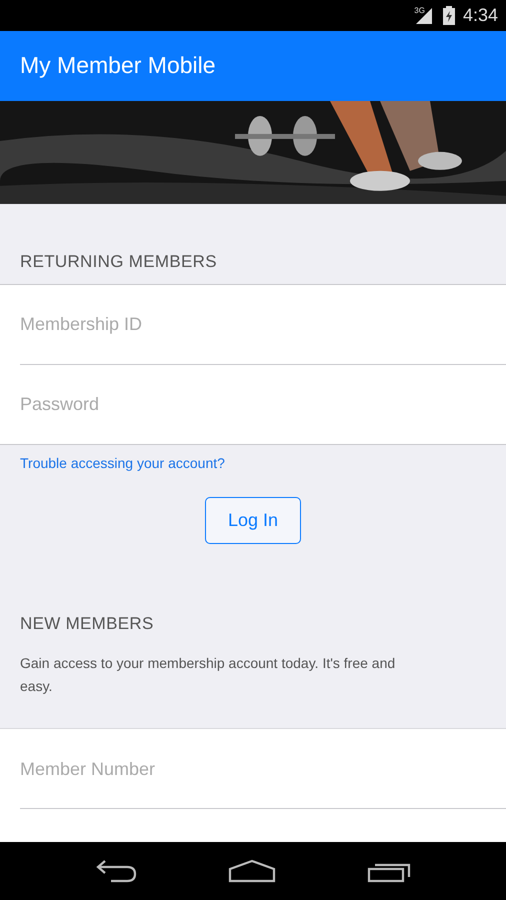 The height and width of the screenshot is (900, 506). I want to click on network-type: 3G, so click(419, 10).